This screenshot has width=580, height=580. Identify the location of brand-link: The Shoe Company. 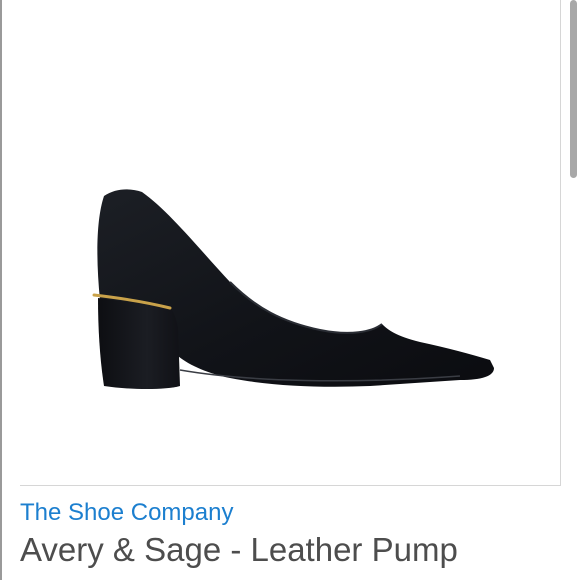
(126, 513).